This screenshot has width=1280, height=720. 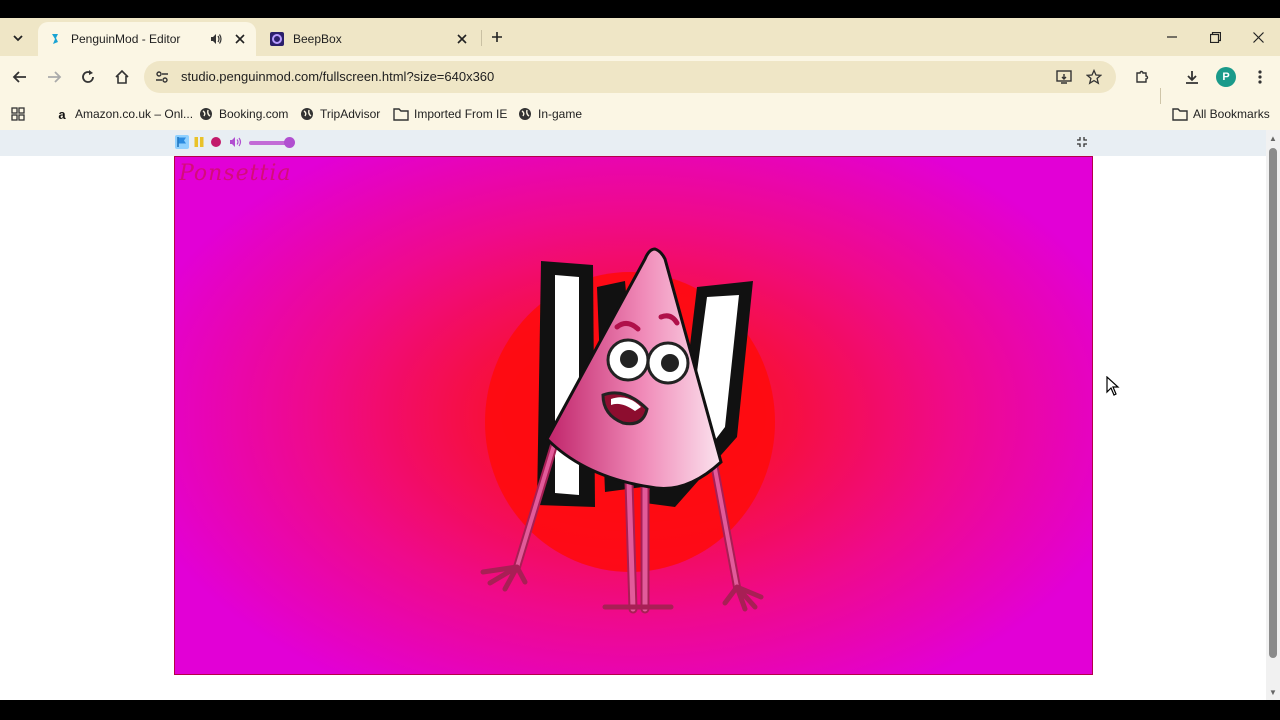 I want to click on minimize-button, so click(x=1172, y=37).